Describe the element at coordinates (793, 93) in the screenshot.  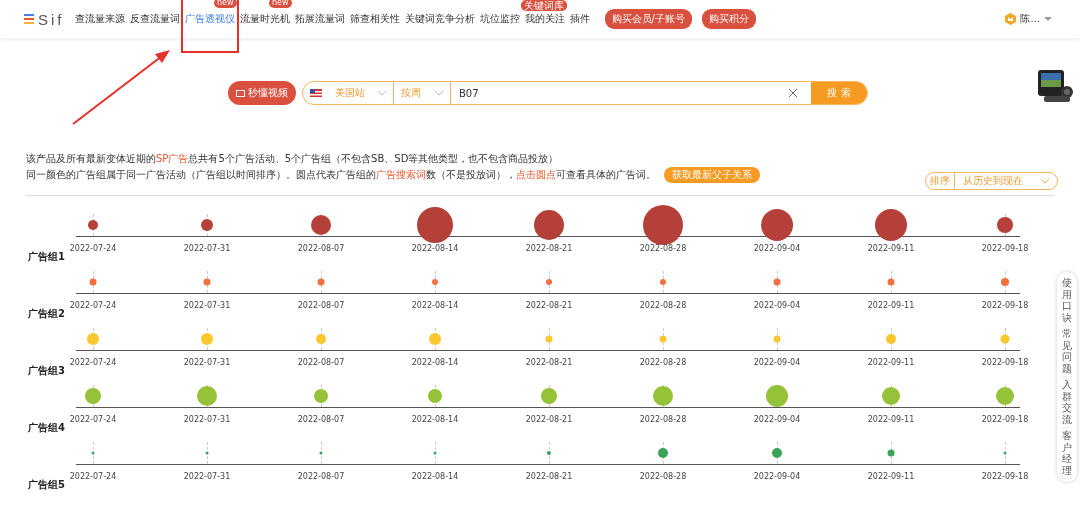
I see `close-icon` at that location.